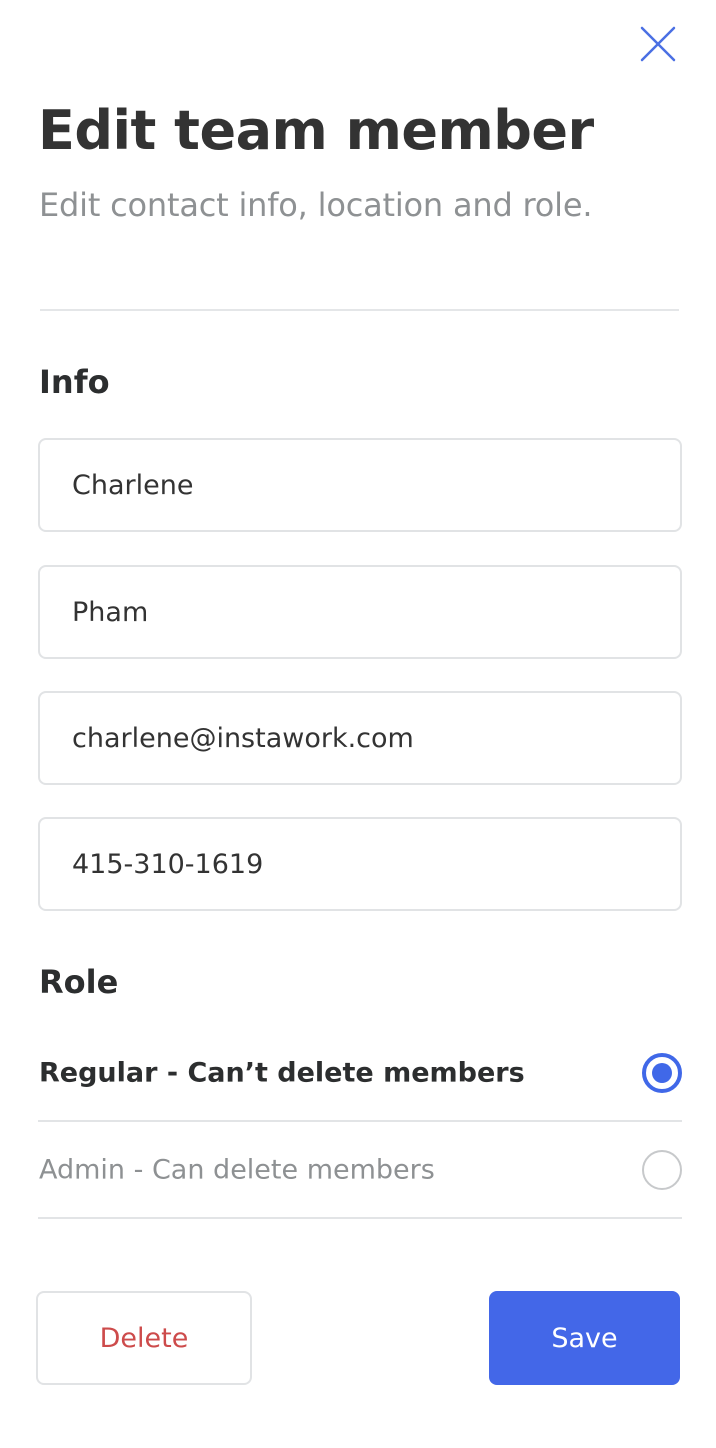  What do you see at coordinates (282, 1073) in the screenshot?
I see `role-option-label: Regular - Can’t delete members` at bounding box center [282, 1073].